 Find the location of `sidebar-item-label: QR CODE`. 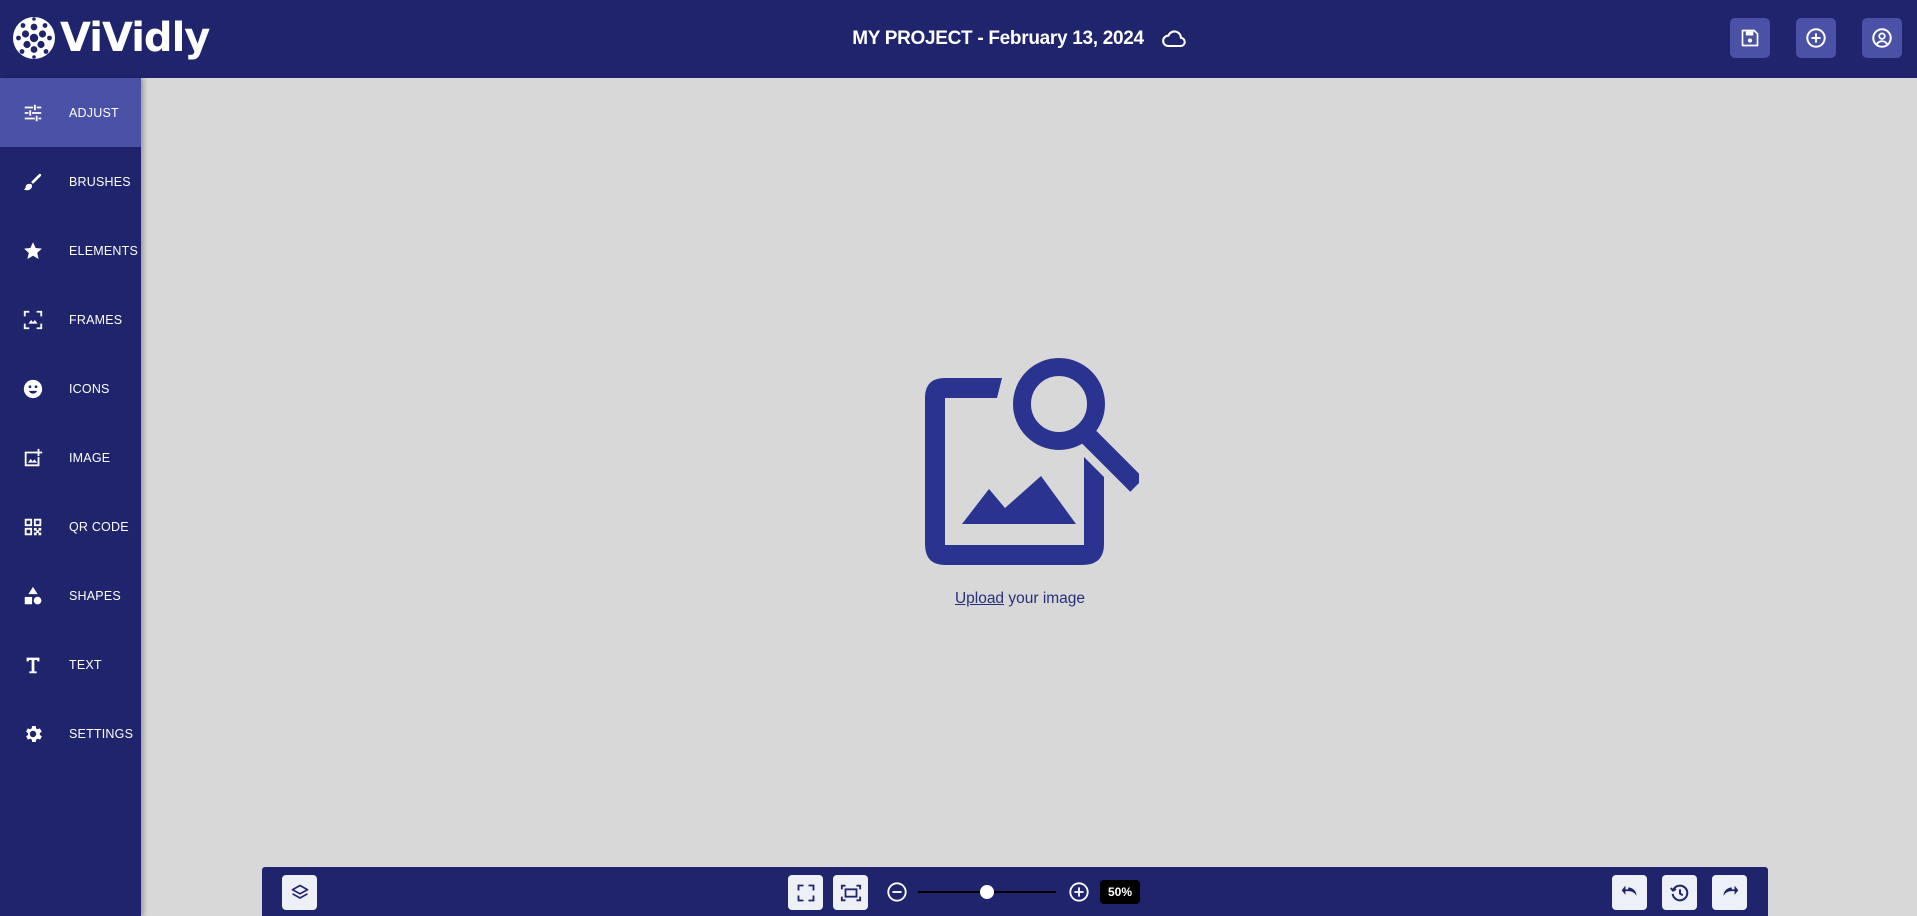

sidebar-item-label: QR CODE is located at coordinates (99, 526).